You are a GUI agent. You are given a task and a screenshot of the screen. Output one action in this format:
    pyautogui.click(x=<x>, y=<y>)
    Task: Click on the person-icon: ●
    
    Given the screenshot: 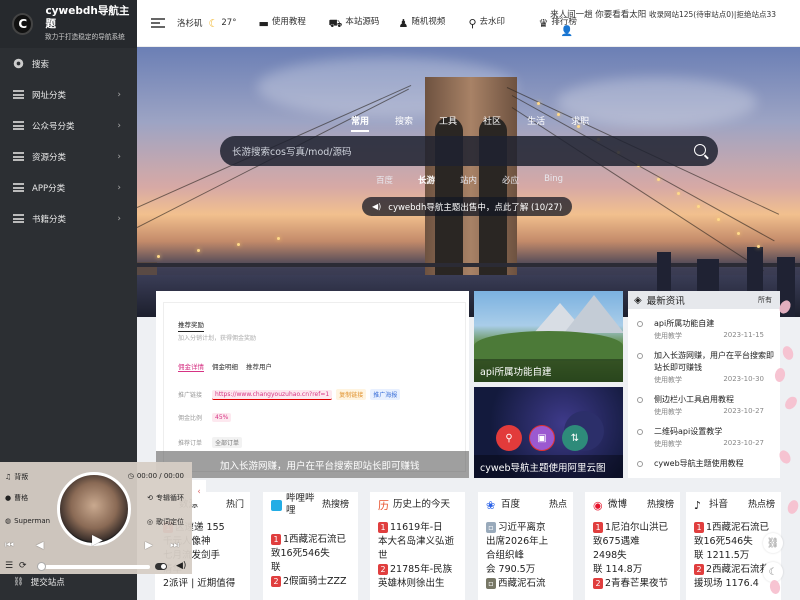 What is the action you would take?
    pyautogui.click(x=8, y=498)
    